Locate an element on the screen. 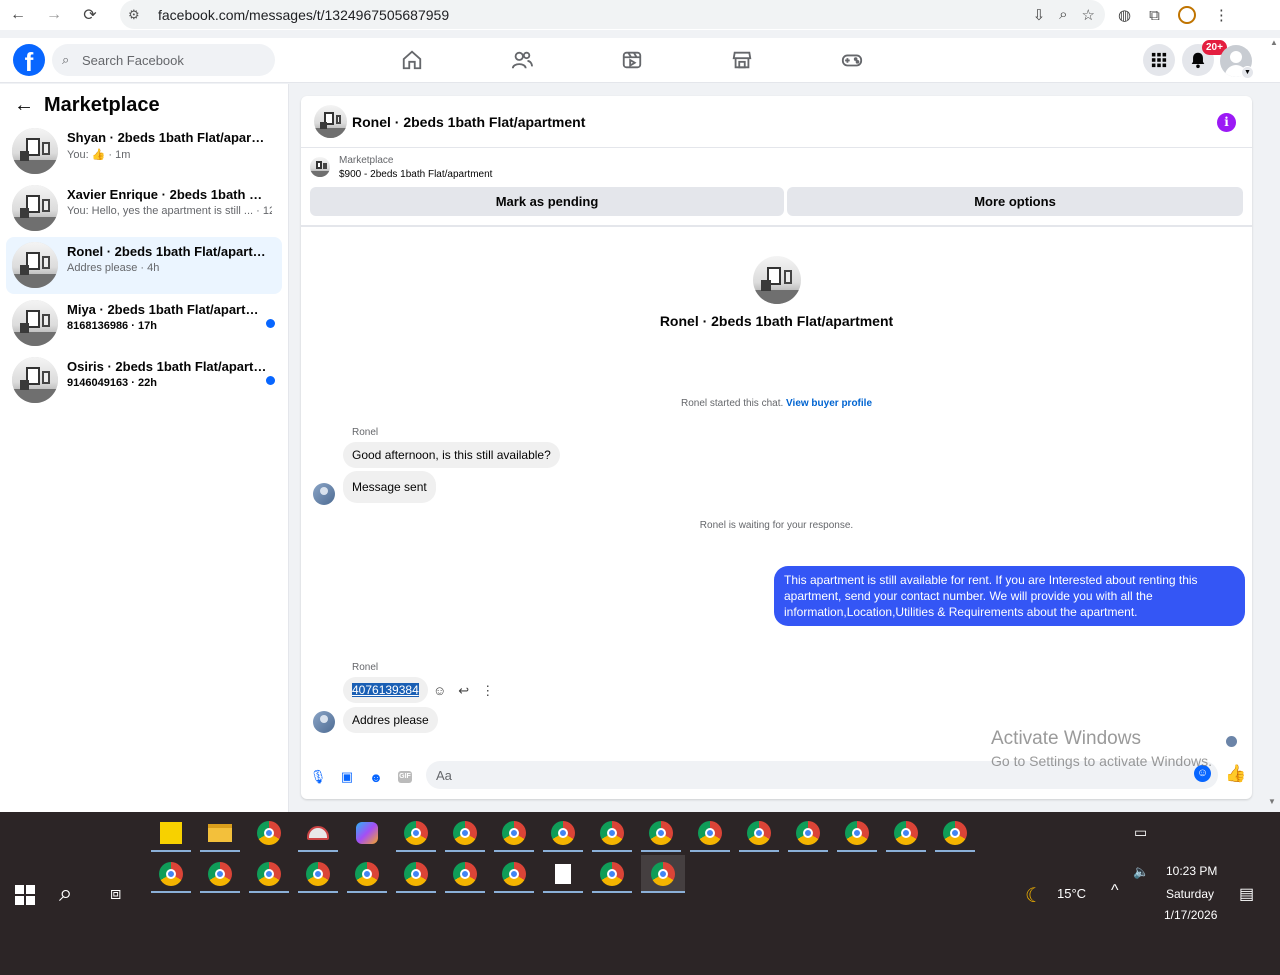 This screenshot has width=1280, height=975. home-icon is located at coordinates (412, 60).